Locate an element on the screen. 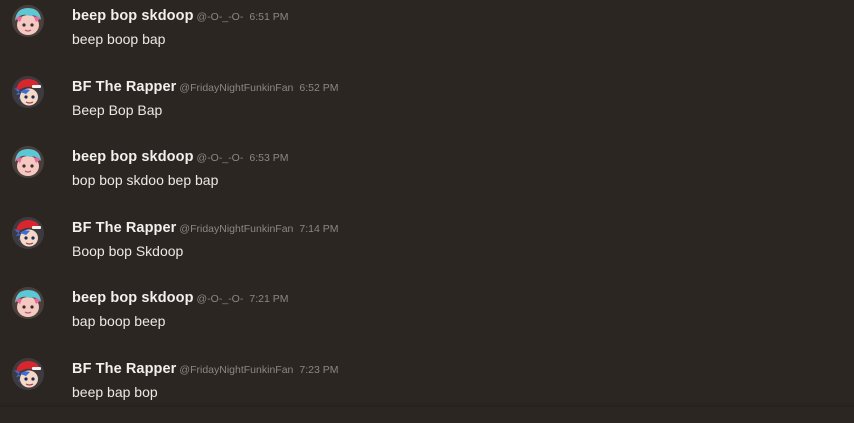 This screenshot has width=854, height=423. message-header: beep bop skdoop @-O-_-O- 6:53 PM is located at coordinates (180, 157).